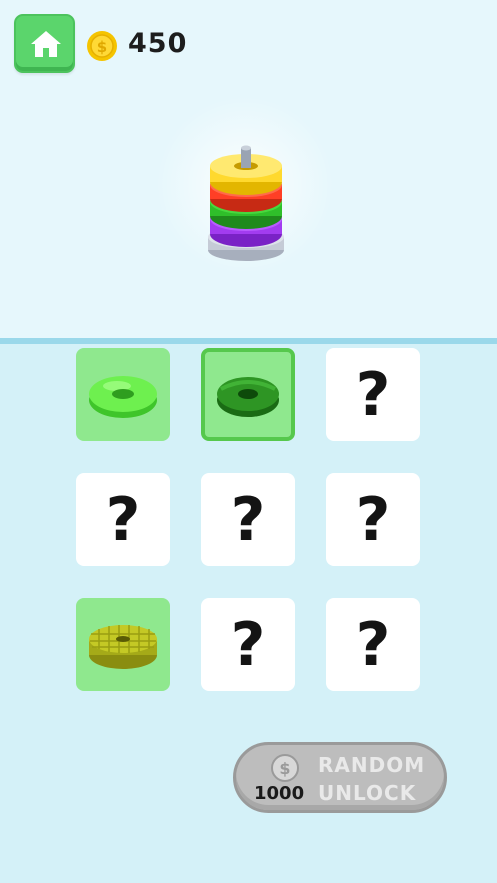 The height and width of the screenshot is (883, 497). I want to click on home-icon, so click(46, 44).